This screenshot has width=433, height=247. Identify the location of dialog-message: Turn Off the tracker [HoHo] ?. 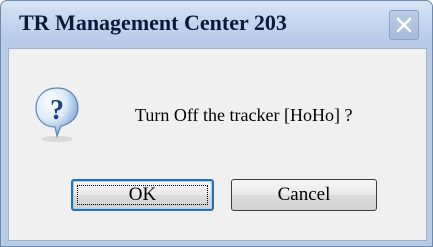
(244, 115).